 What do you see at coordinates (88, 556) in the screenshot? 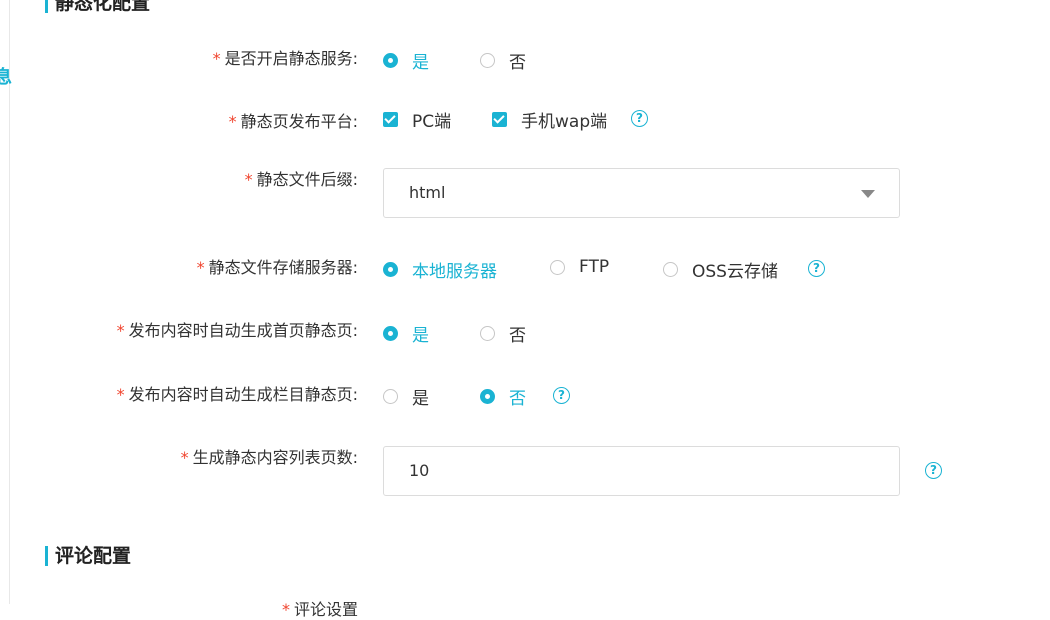
I see `section-title-comment: 评论配置` at bounding box center [88, 556].